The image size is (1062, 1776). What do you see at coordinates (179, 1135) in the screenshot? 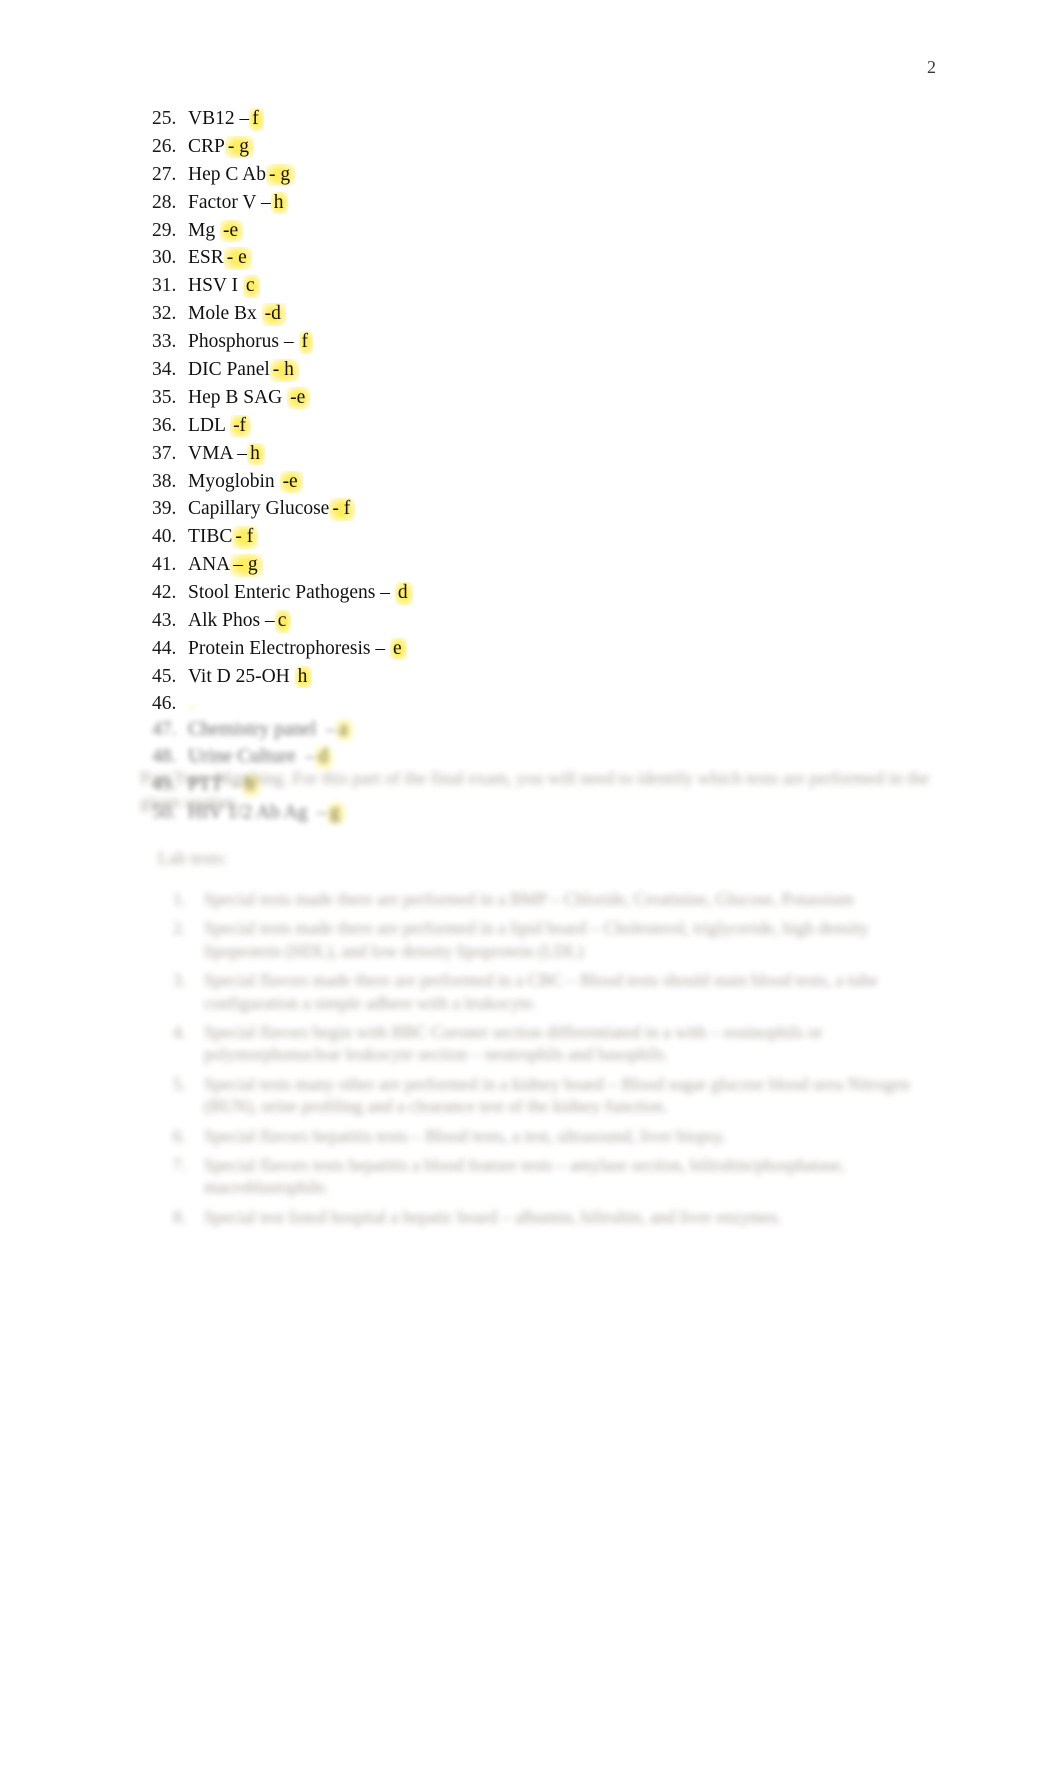
I see `list-item-number: 6.` at bounding box center [179, 1135].